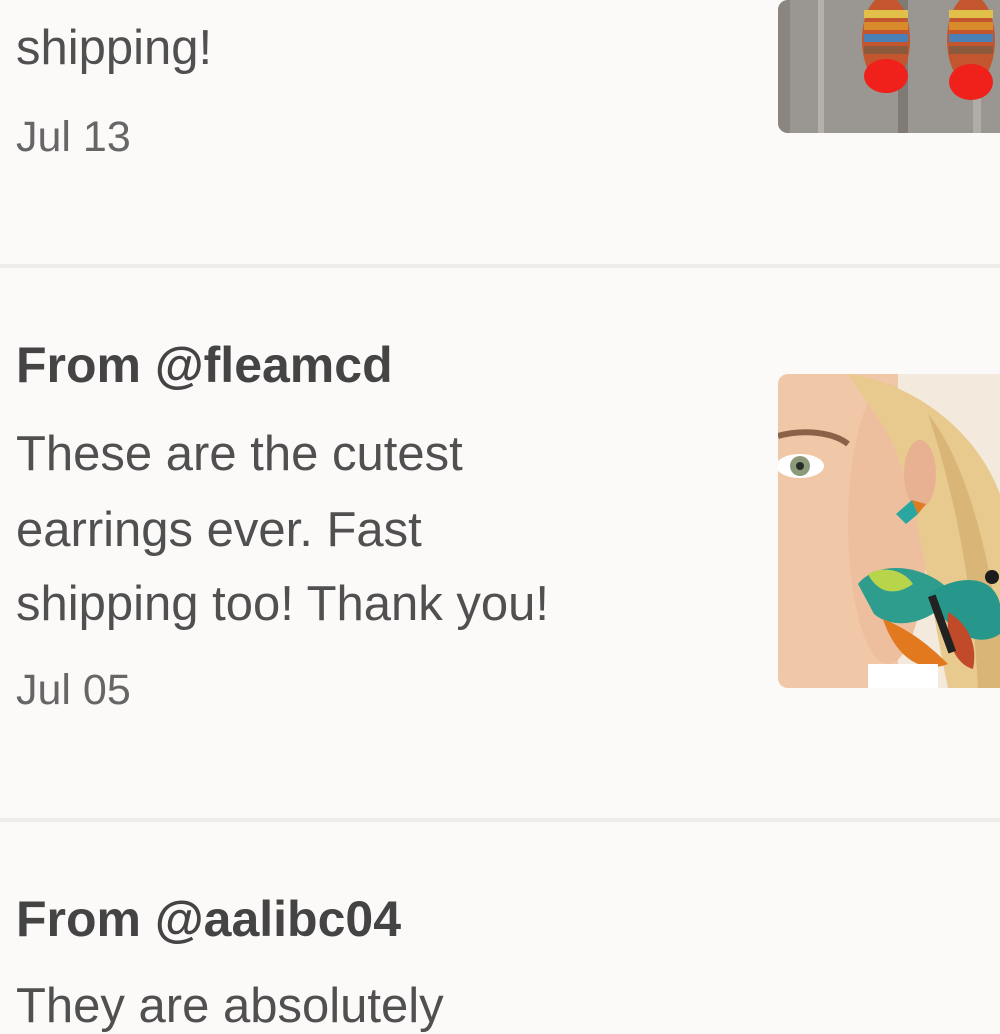 The width and height of the screenshot is (1000, 1034). What do you see at coordinates (204, 365) in the screenshot?
I see `review-author: From @fleamcd` at bounding box center [204, 365].